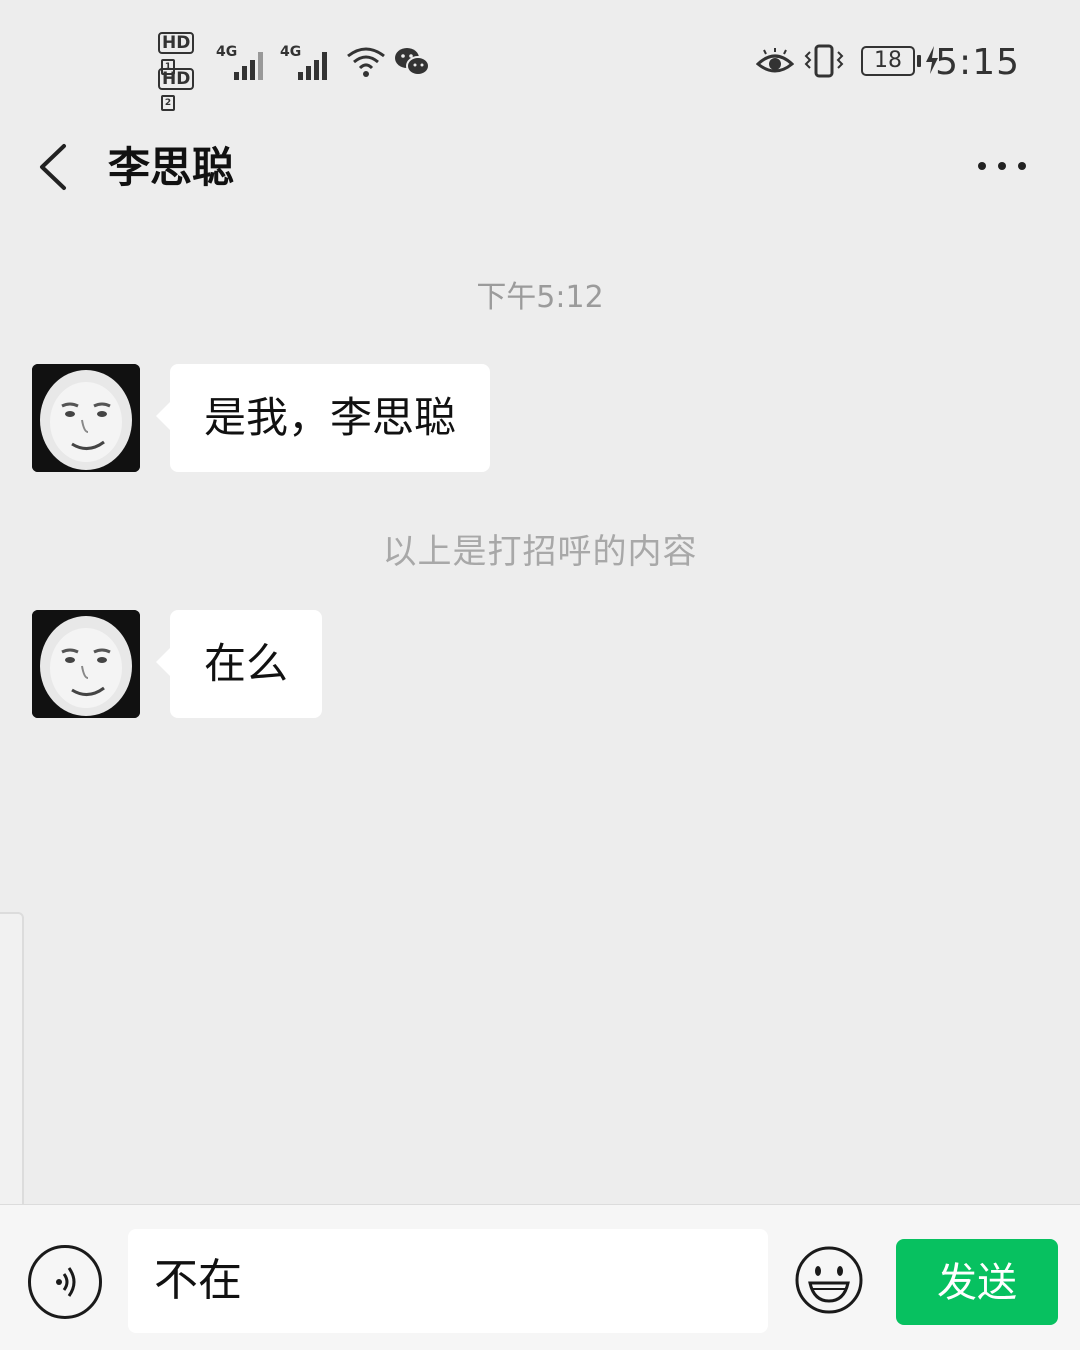 This screenshot has height=1350, width=1080. I want to click on chat-header: 李思聪, so click(540, 170).